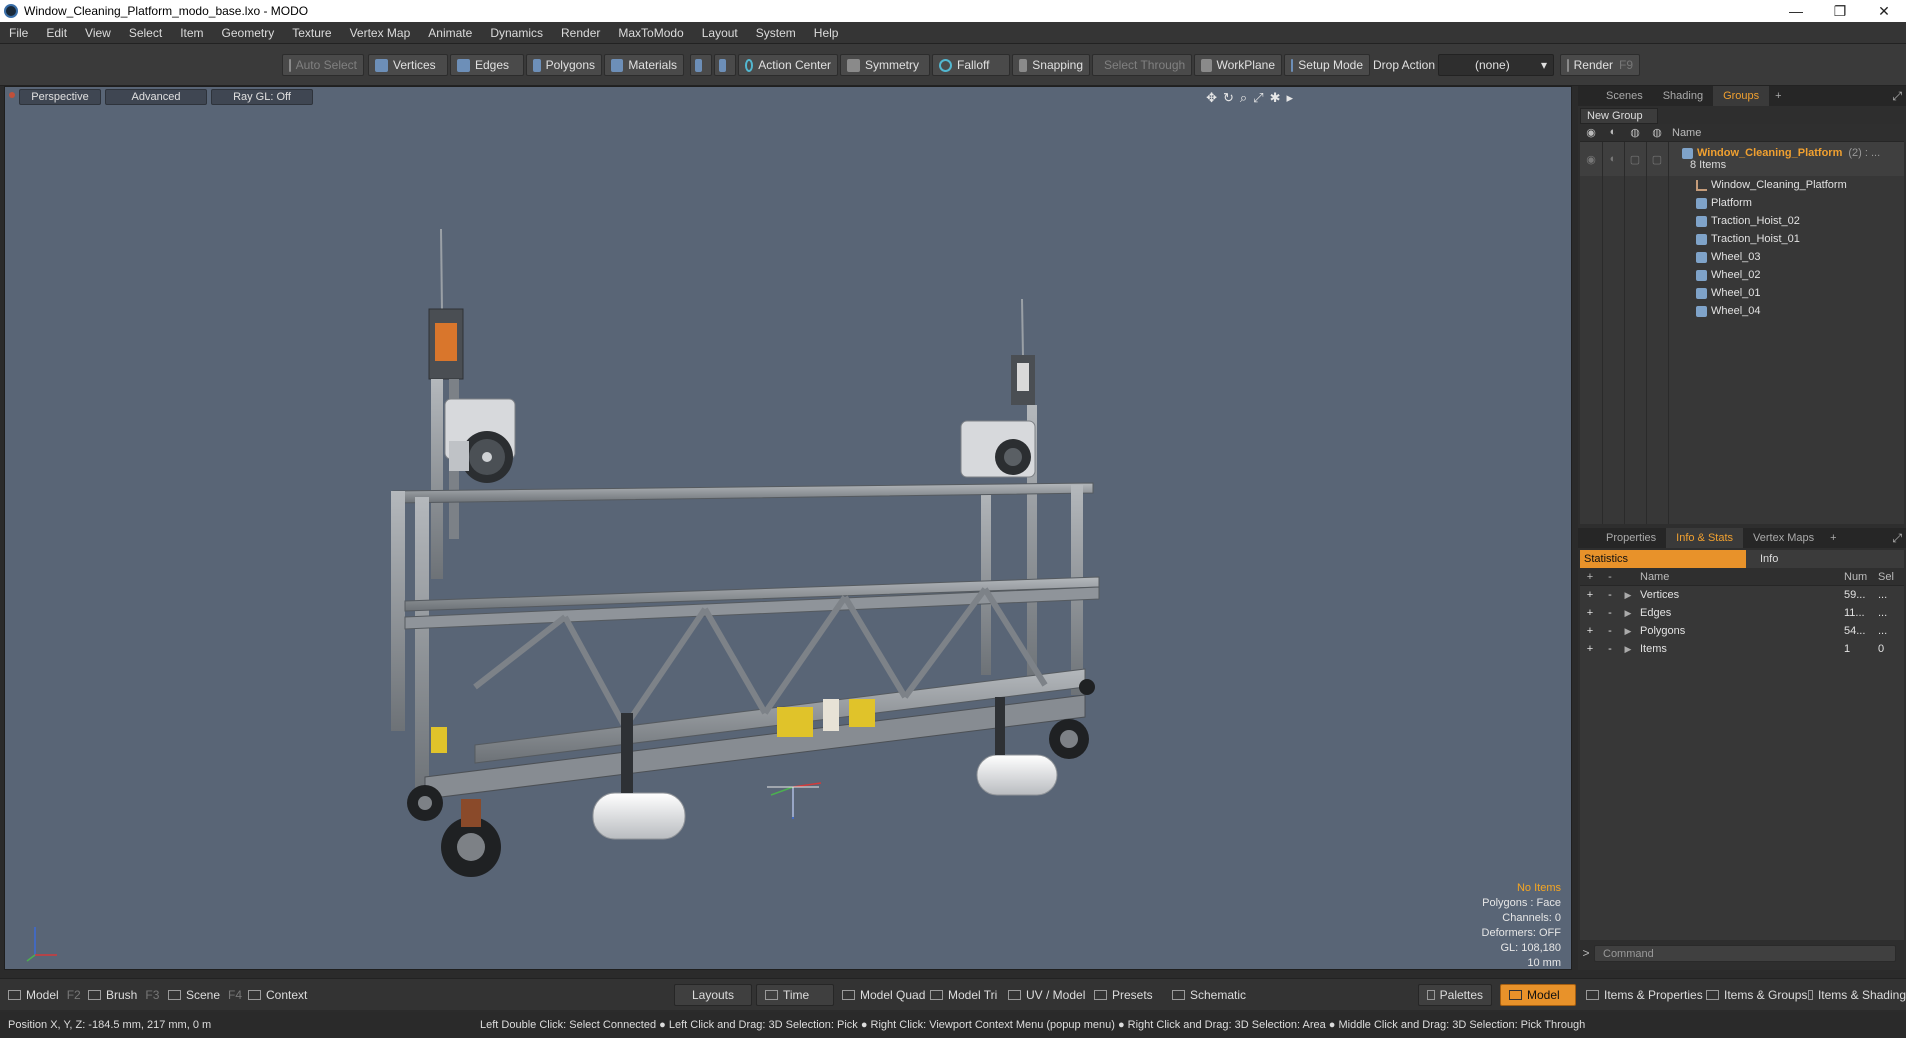 This screenshot has width=1906, height=1038. I want to click on tree-item-wheel-01: Wheel_01, so click(1742, 293).